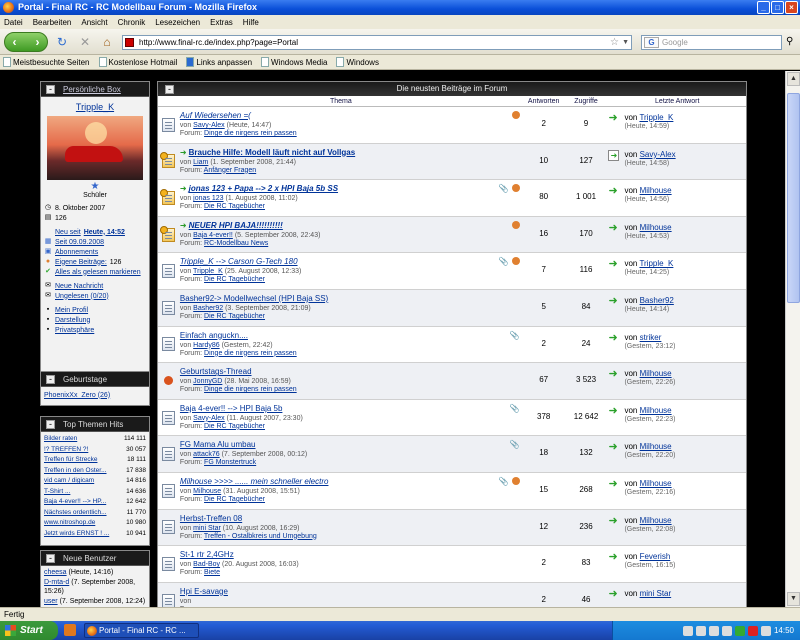  Describe the element at coordinates (230, 462) in the screenshot. I see `forum-link: FG Monstertruck` at that location.